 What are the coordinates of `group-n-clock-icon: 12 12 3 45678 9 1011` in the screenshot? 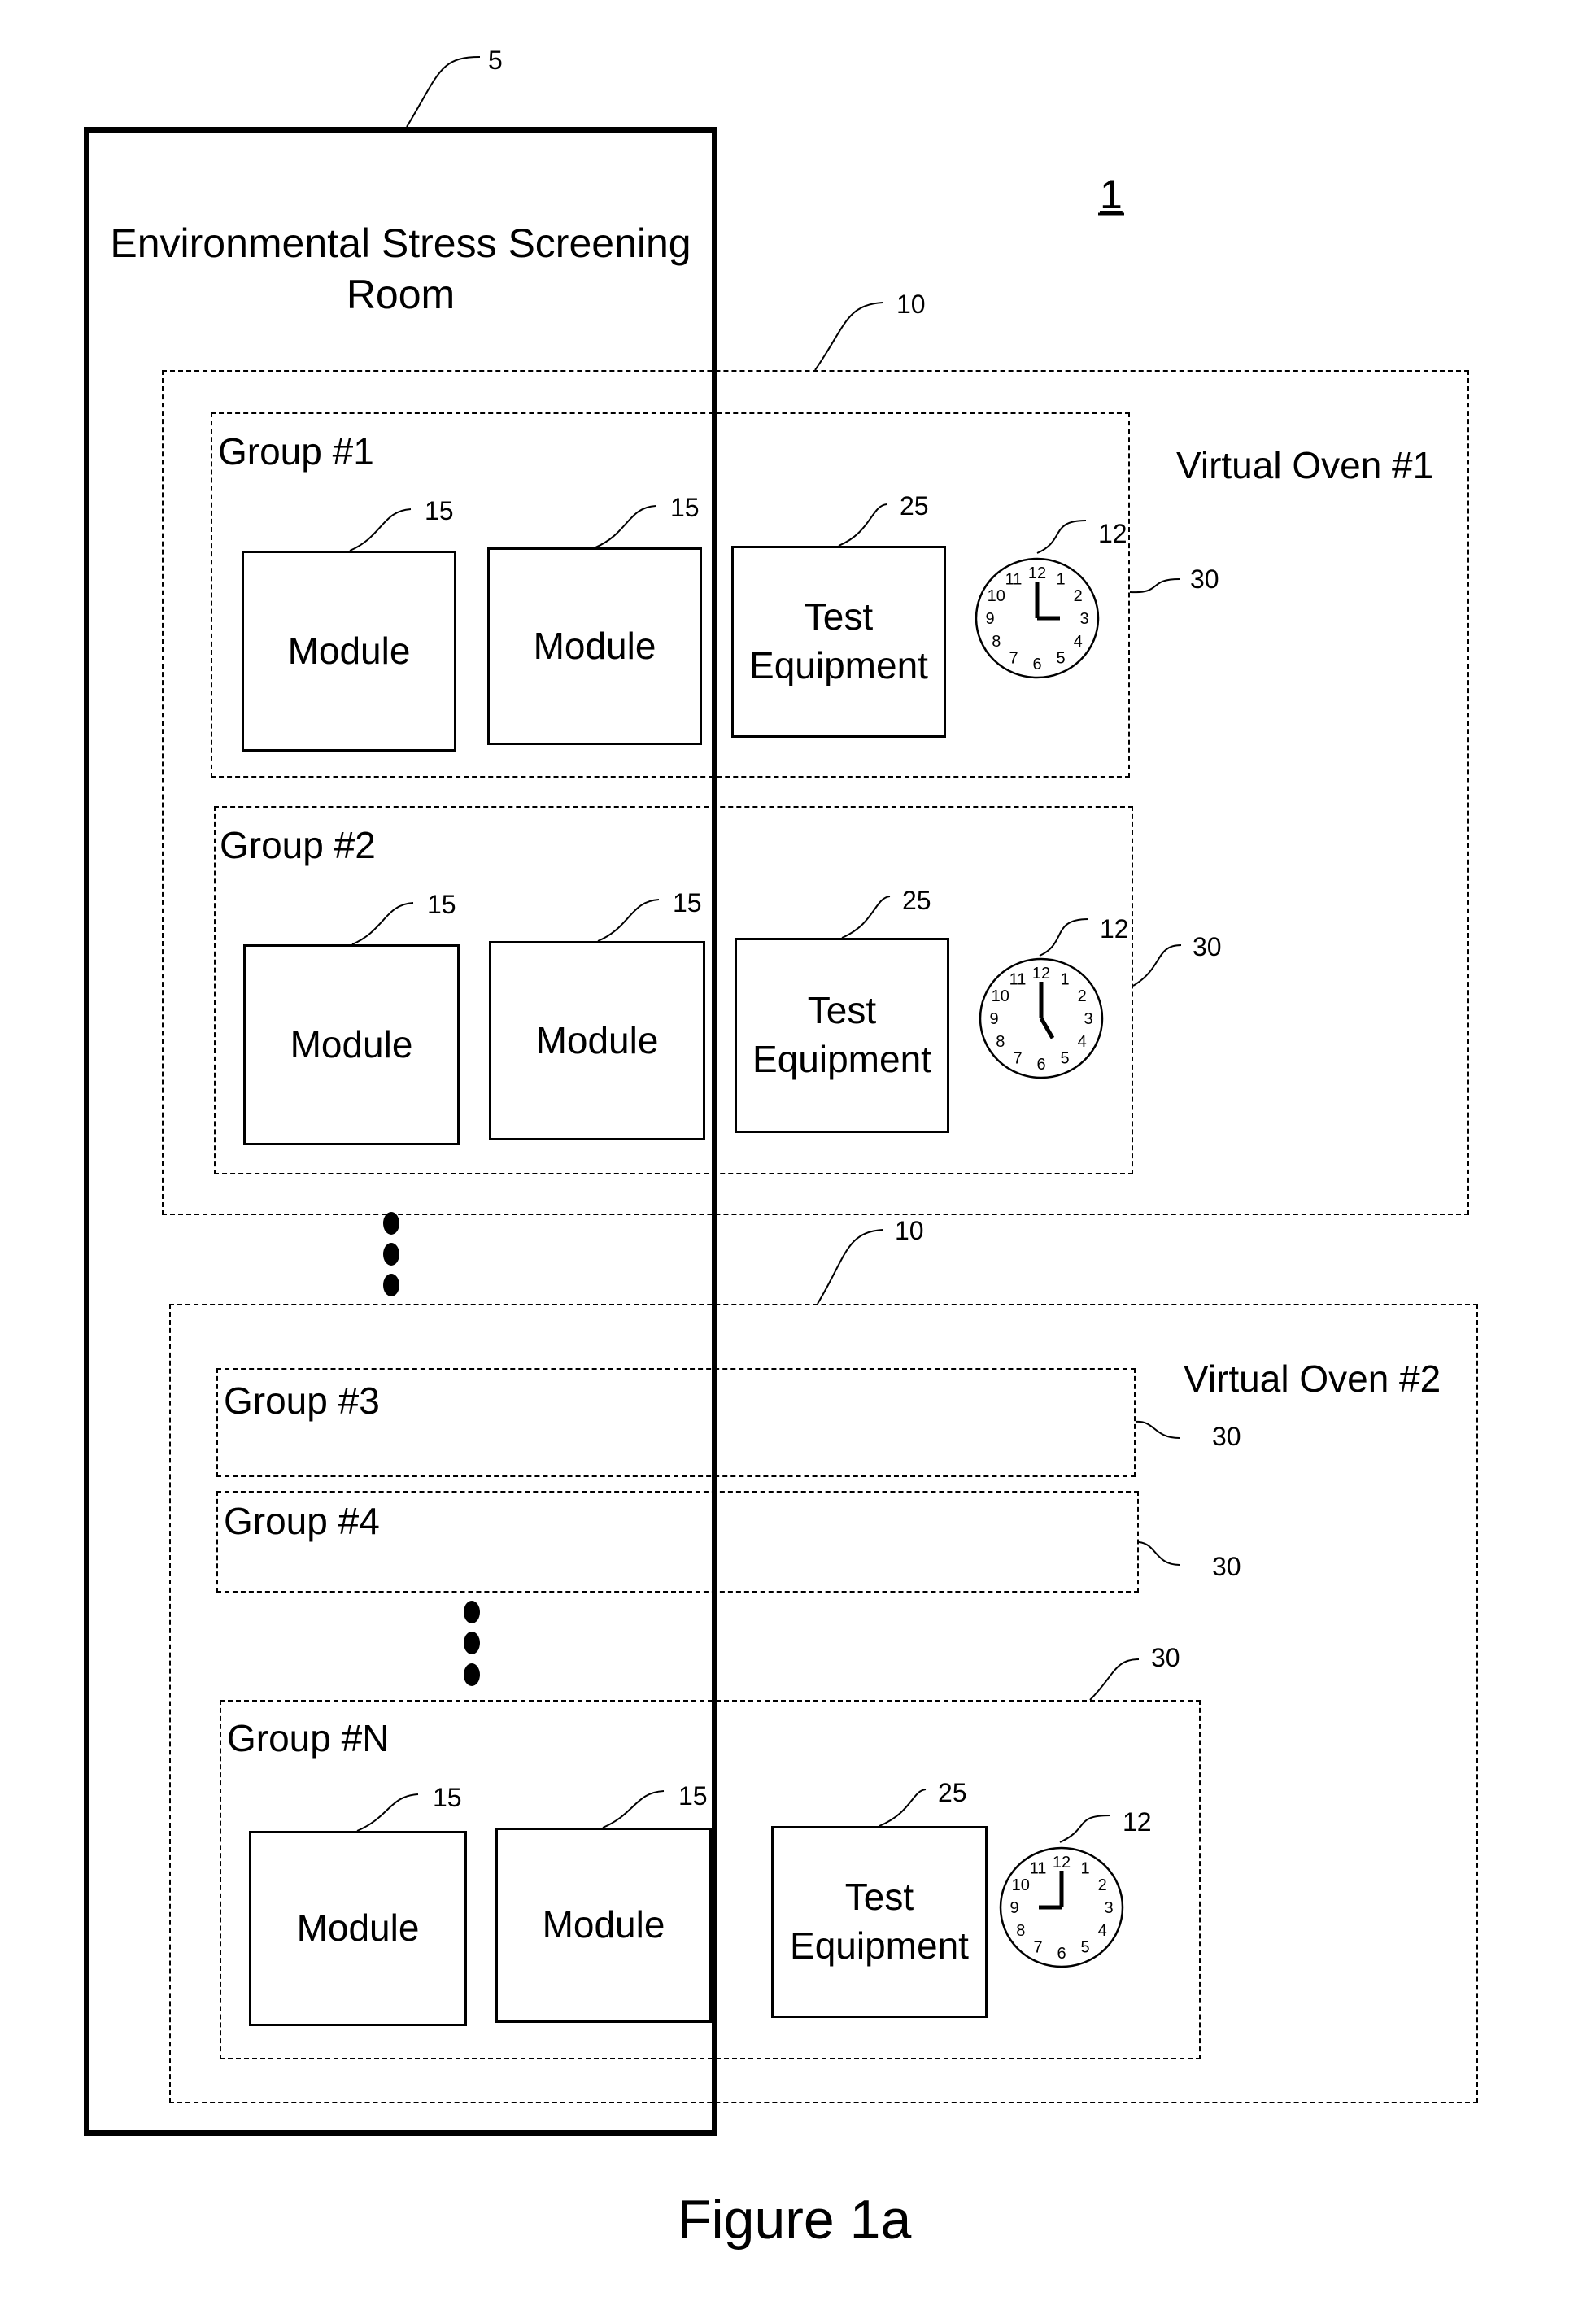 It's located at (1061, 1907).